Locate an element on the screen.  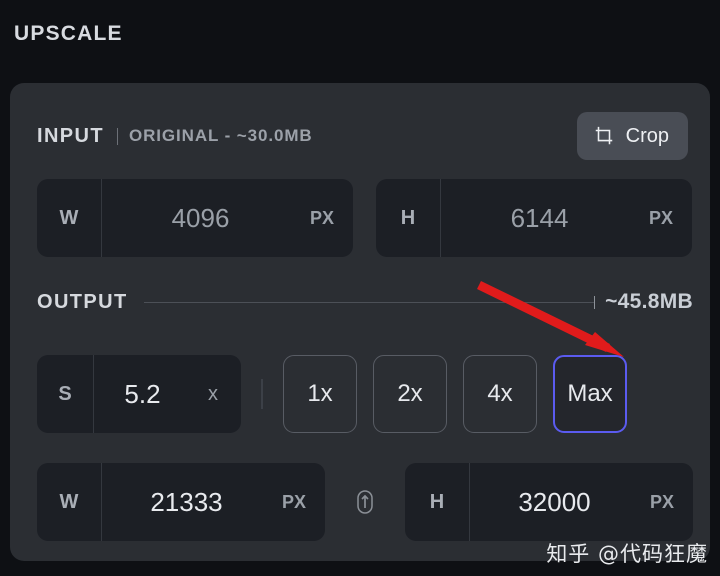
output-dimensions-row: W 21333 PX H 32000 PX is located at coordinates (365, 502).